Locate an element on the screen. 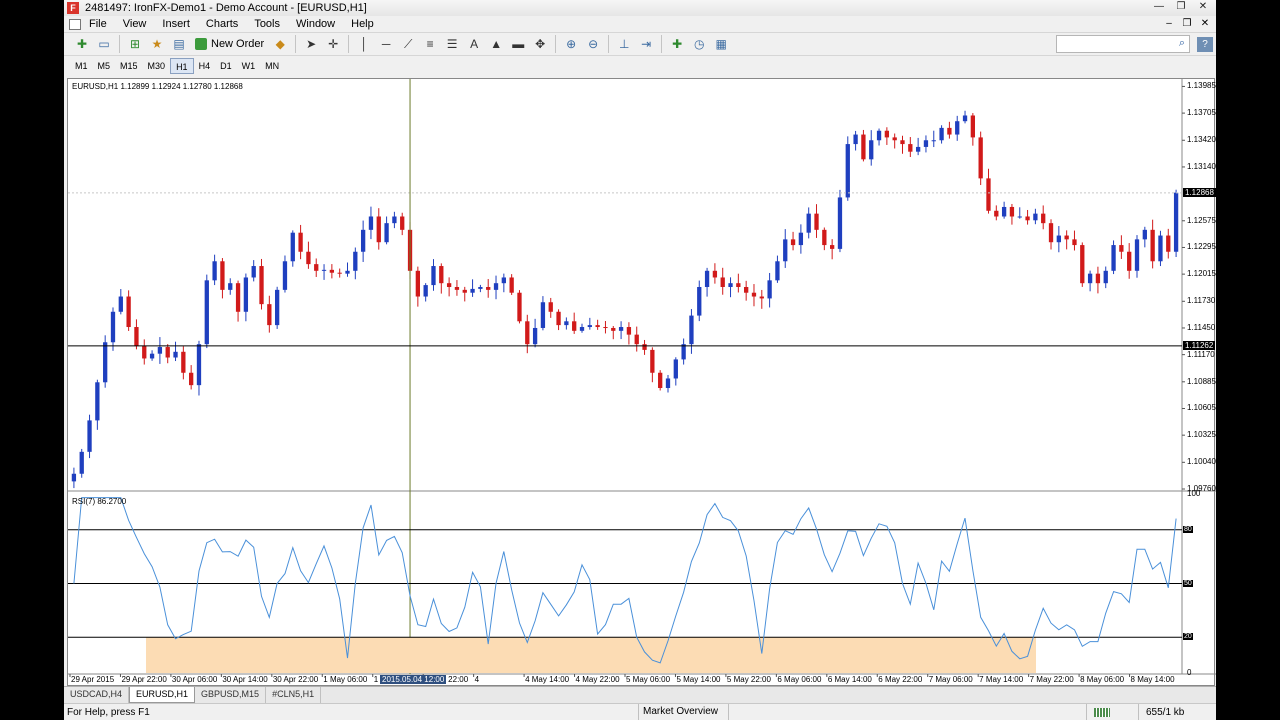 The image size is (1280, 720). auto-trading-icon: ◆ is located at coordinates (280, 44).